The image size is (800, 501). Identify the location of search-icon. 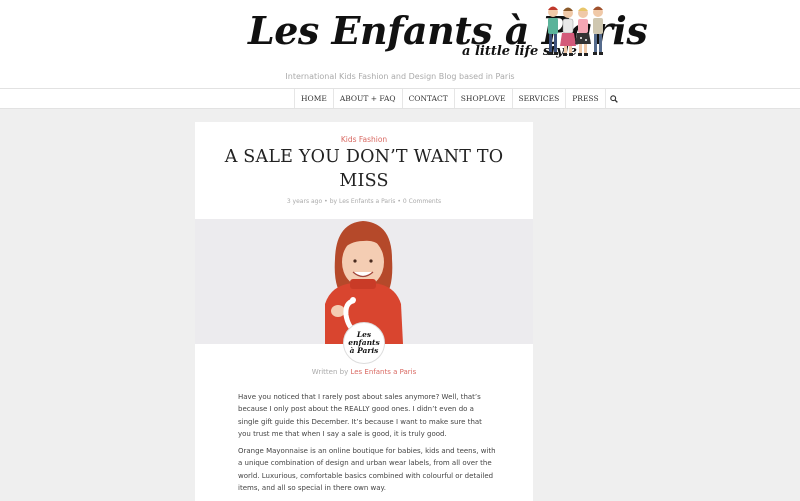
(614, 98).